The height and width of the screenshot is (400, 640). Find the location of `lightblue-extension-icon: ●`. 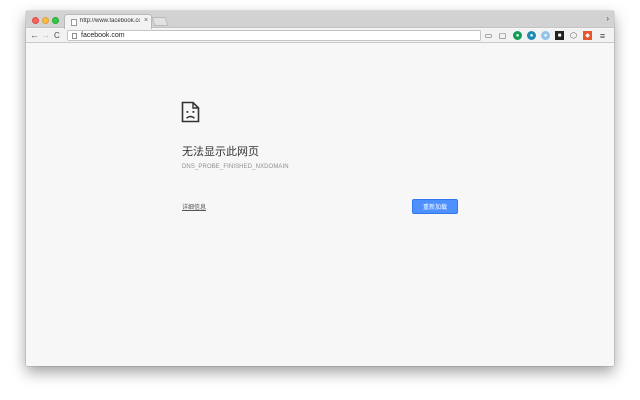

lightblue-extension-icon: ● is located at coordinates (545, 35).